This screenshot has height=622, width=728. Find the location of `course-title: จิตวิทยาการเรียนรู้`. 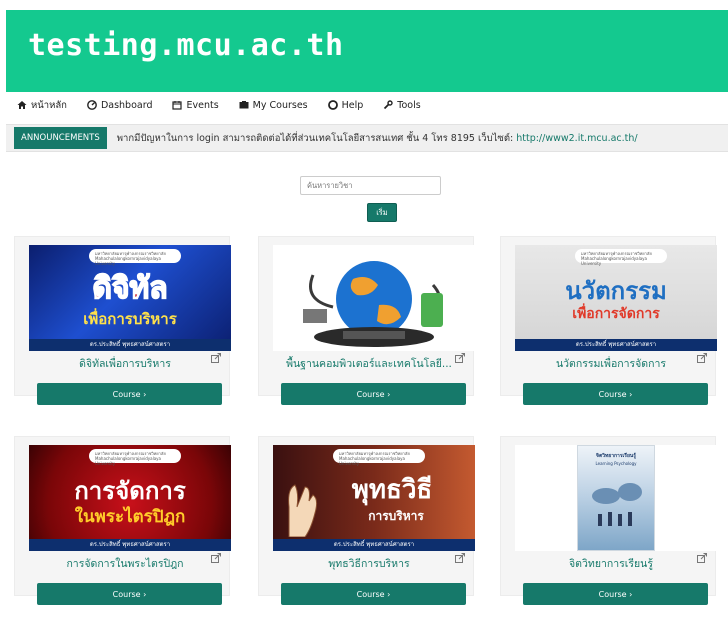

course-title: จิตวิทยาการเรียนรู้ is located at coordinates (611, 563).